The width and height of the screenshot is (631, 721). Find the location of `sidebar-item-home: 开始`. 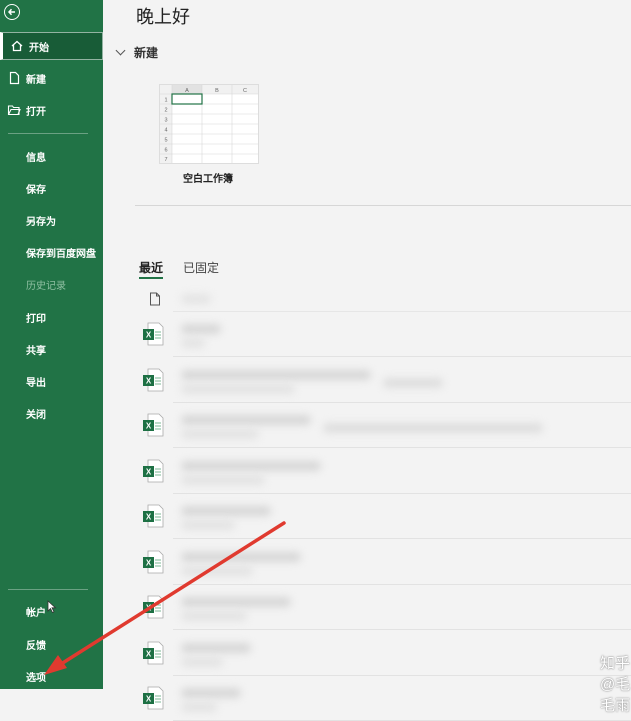

sidebar-item-home: 开始 is located at coordinates (51, 46).